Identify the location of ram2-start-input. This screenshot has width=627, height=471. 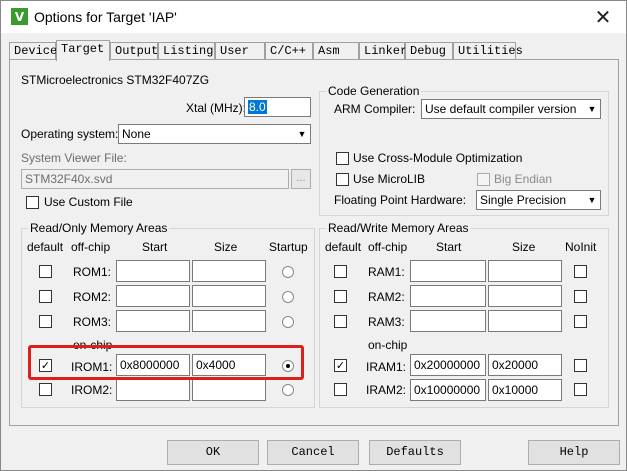
(448, 296).